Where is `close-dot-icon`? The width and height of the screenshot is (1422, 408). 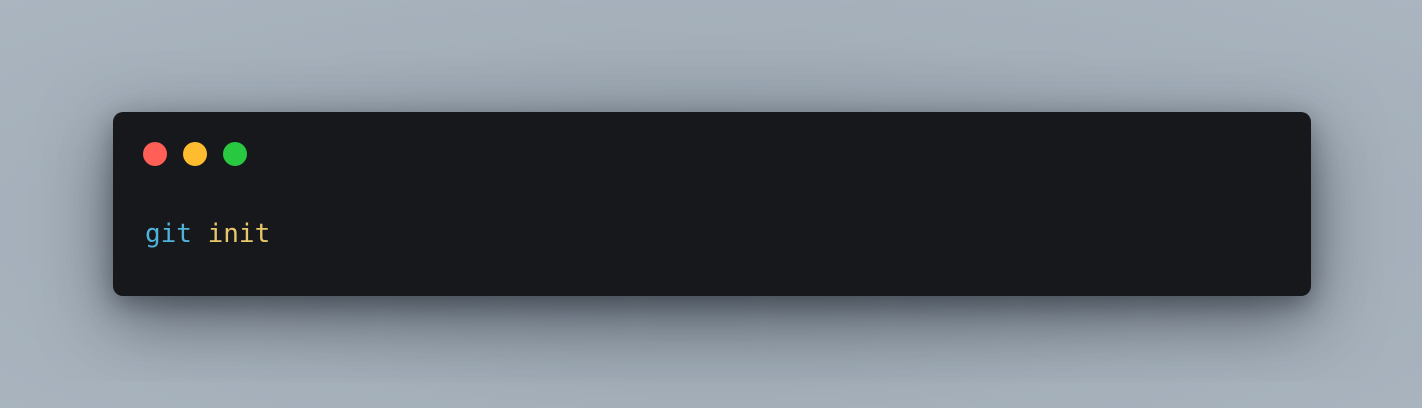
close-dot-icon is located at coordinates (155, 154).